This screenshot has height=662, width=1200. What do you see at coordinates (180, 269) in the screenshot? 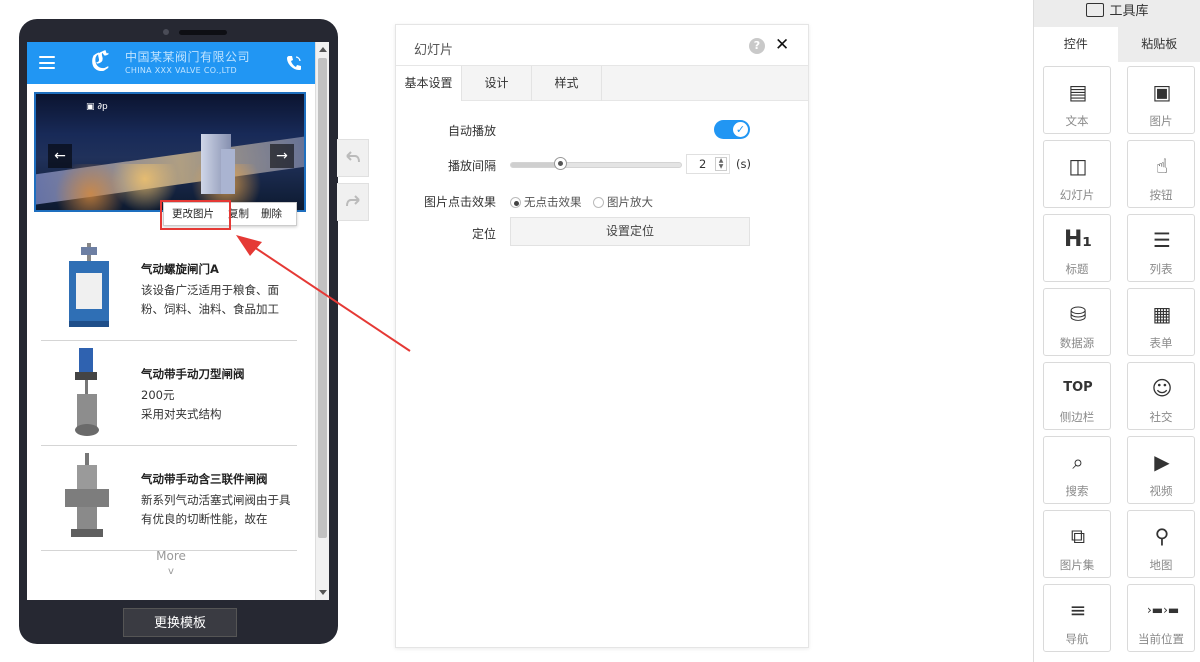
I see `product-title: 气动螺旋闸门A` at bounding box center [180, 269].